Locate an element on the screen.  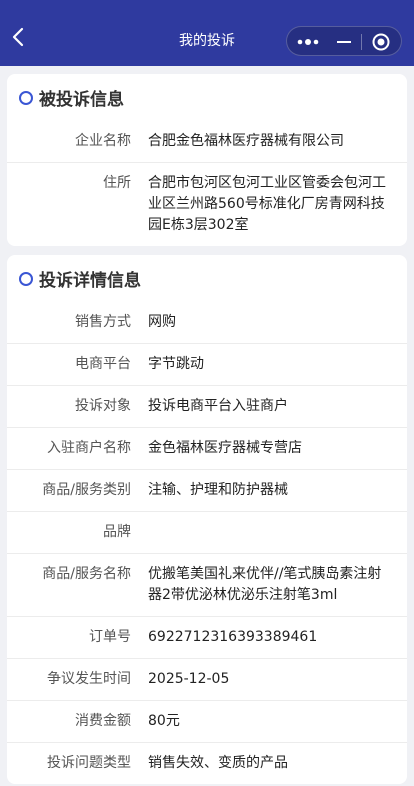
section-header: 被投诉信息 is located at coordinates (207, 97).